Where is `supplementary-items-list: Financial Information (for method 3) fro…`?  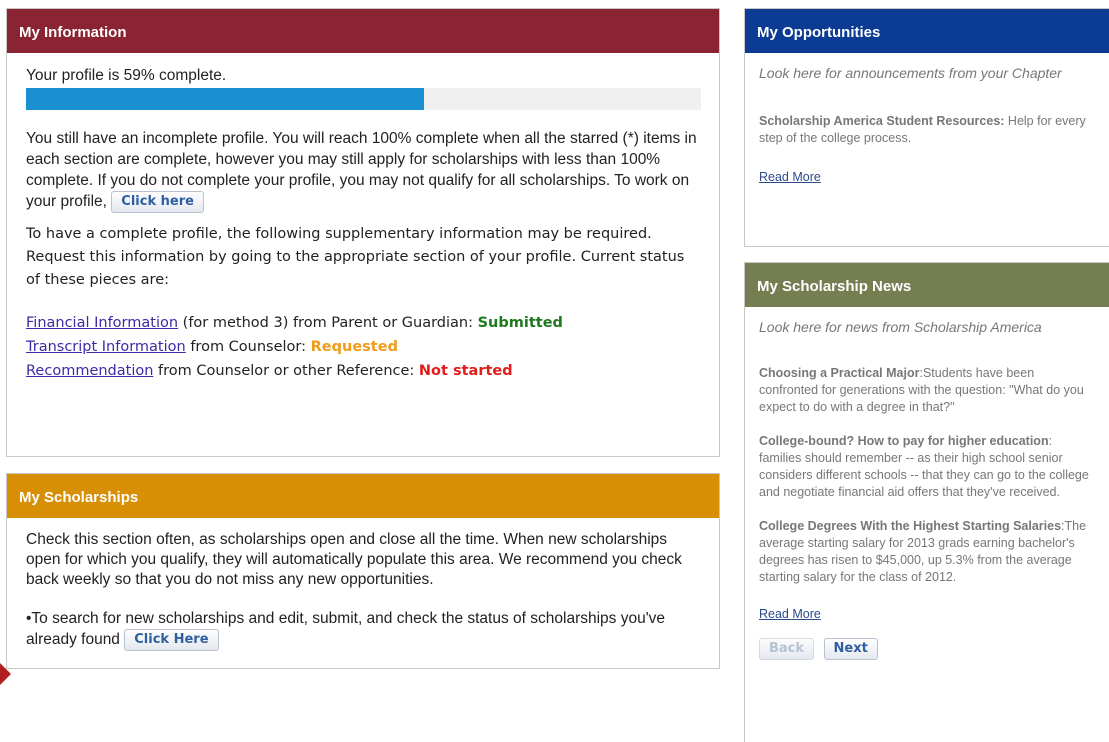 supplementary-items-list: Financial Information (for method 3) fro… is located at coordinates (363, 347).